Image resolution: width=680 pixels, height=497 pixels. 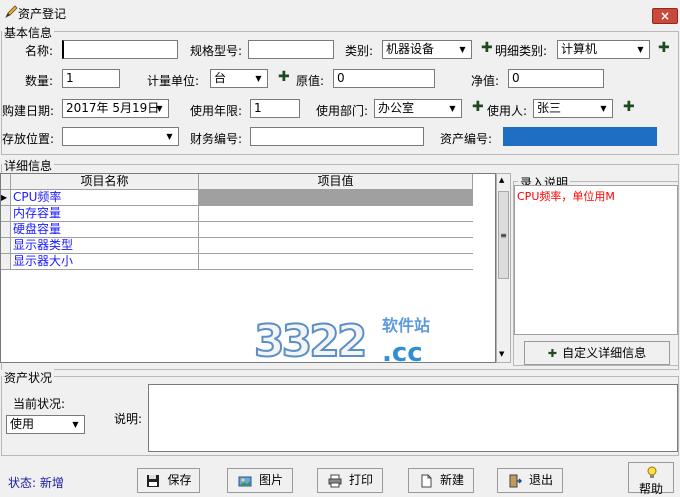 I want to click on department-select: 办公室 ▼, so click(x=418, y=108).